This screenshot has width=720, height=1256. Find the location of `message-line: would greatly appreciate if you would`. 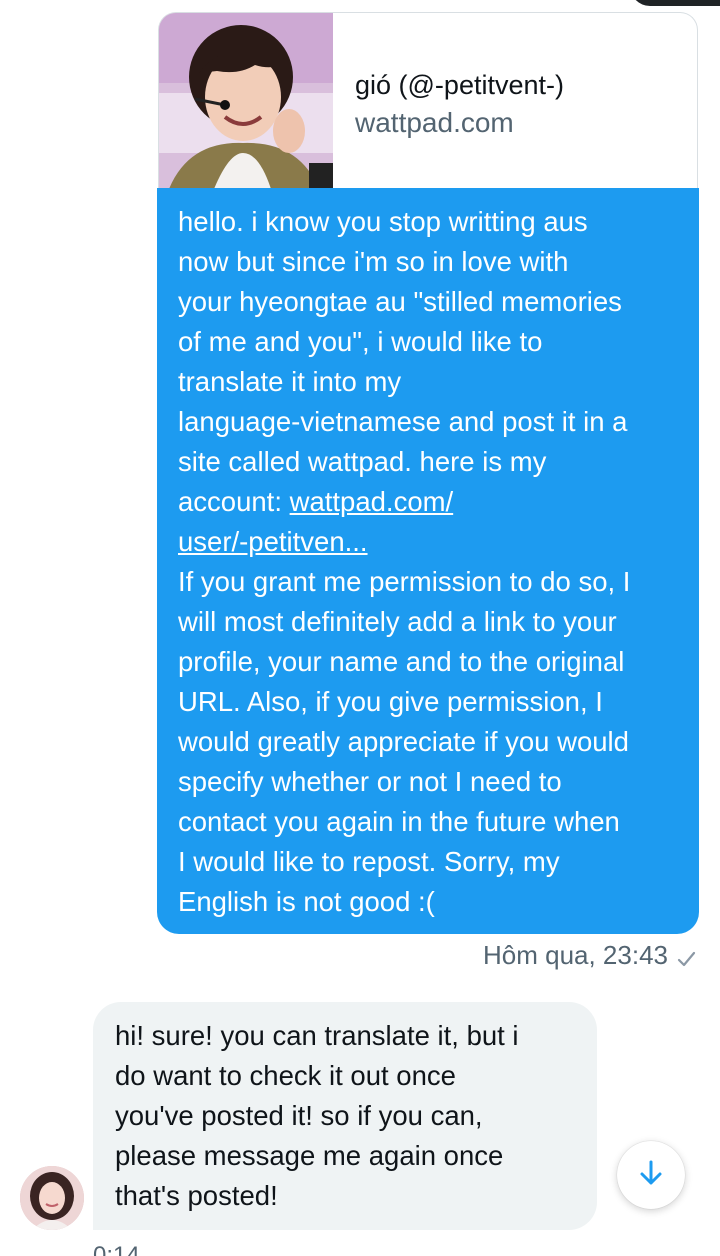

message-line: would greatly appreciate if you would is located at coordinates (403, 741).